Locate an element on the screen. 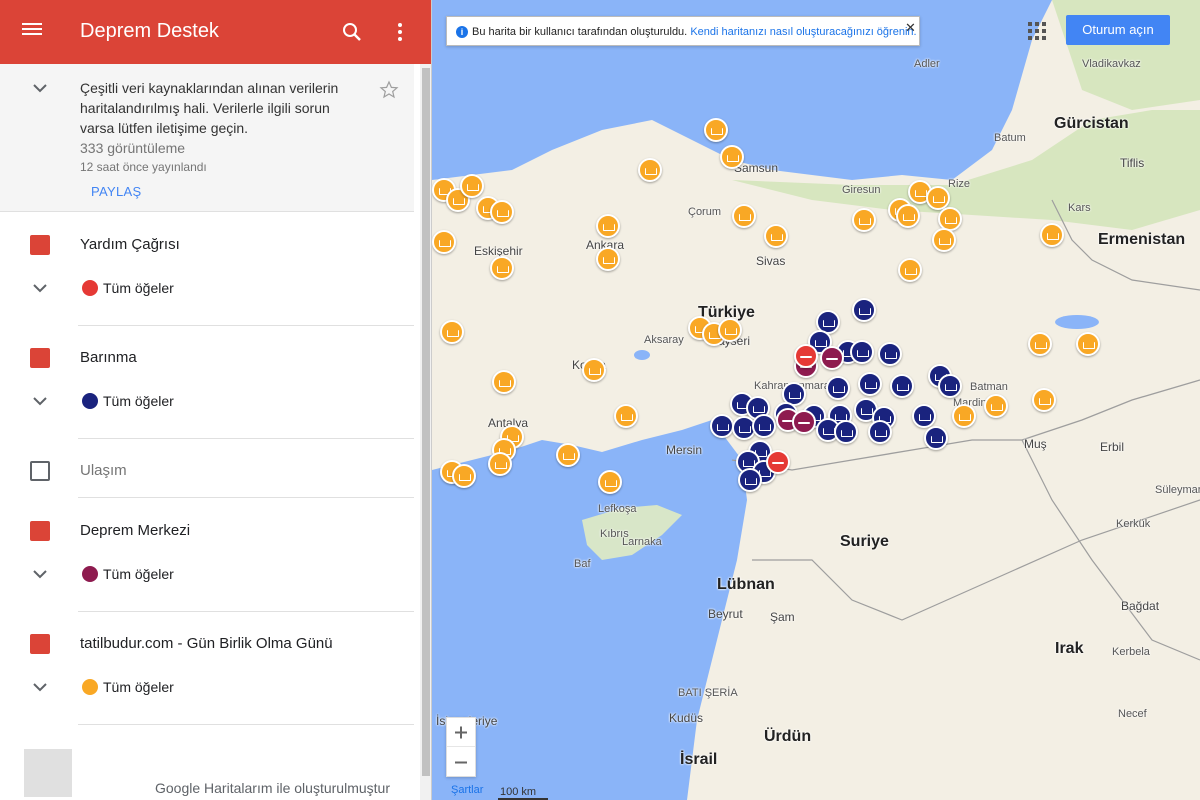 The width and height of the screenshot is (1200, 800). zoom-out-button is located at coordinates (461, 762).